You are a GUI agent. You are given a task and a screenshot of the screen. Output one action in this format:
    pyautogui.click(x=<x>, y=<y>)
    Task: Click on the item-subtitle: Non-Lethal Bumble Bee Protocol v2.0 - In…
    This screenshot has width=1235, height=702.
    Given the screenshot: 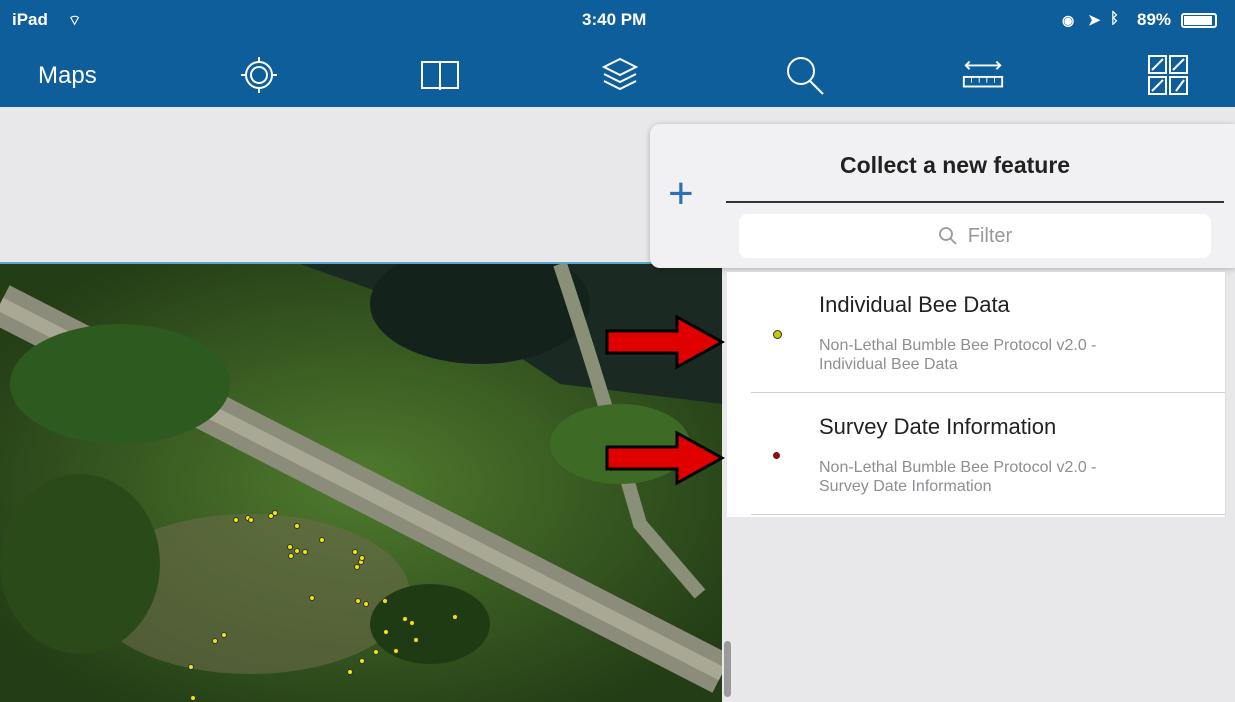 What is the action you would take?
    pyautogui.click(x=958, y=355)
    